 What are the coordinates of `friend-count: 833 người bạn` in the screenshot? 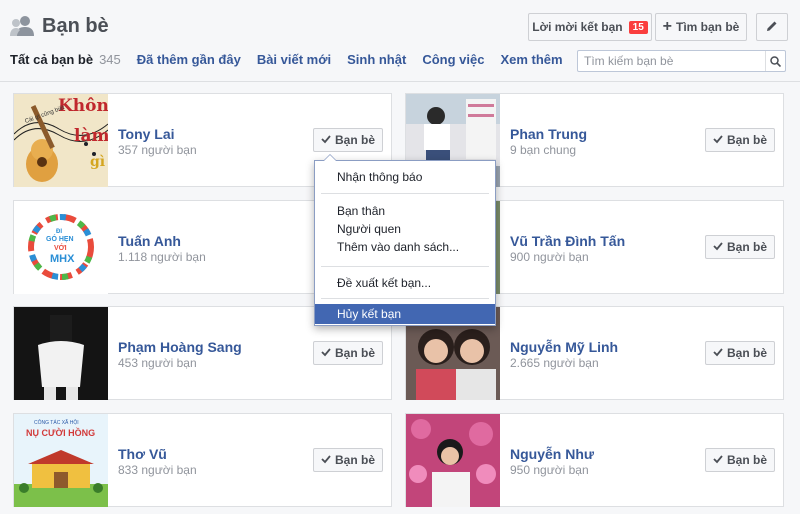 It's located at (157, 470).